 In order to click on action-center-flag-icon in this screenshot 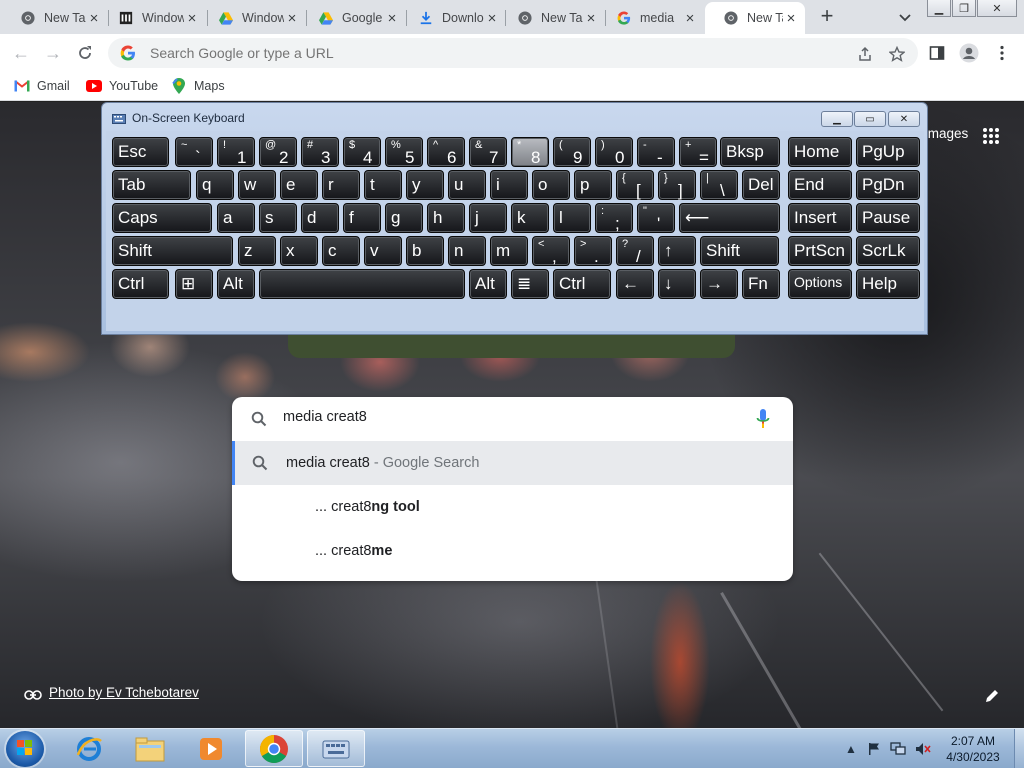, I will do `click(874, 749)`.